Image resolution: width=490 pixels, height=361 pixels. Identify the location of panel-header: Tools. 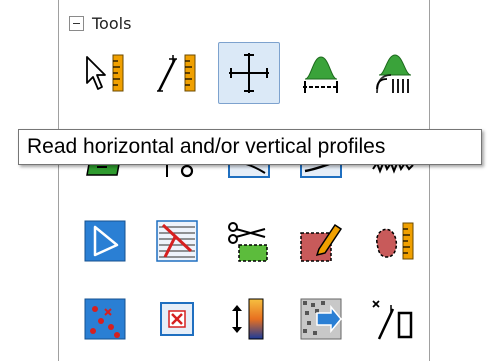
(100, 23).